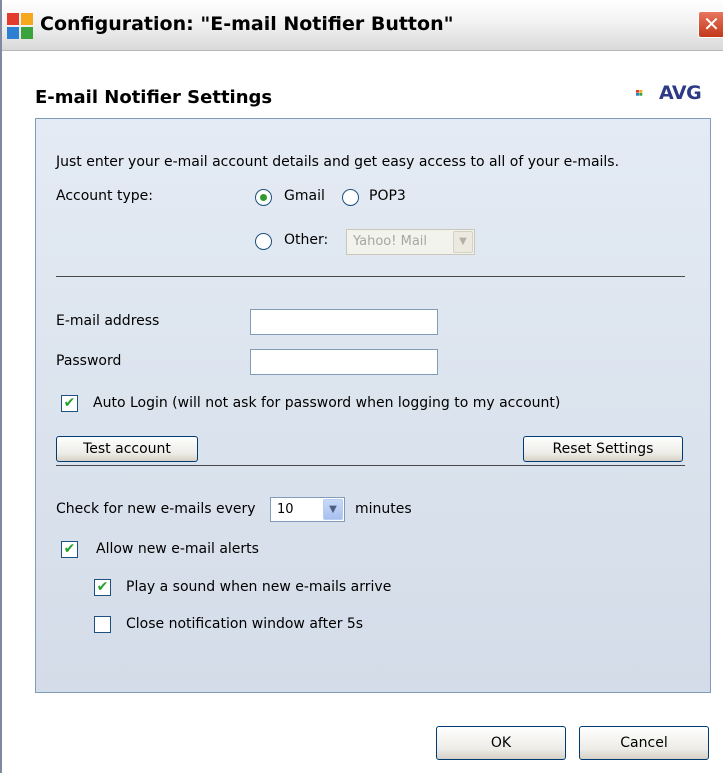 The width and height of the screenshot is (723, 773). I want to click on account-type-label: Account type:, so click(104, 196).